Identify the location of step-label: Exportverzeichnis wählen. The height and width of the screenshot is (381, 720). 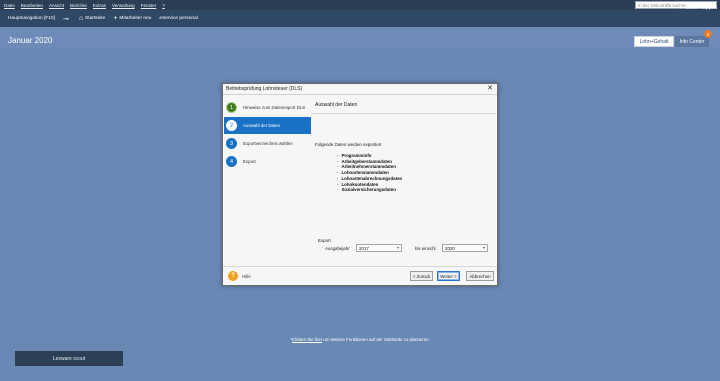
(268, 143).